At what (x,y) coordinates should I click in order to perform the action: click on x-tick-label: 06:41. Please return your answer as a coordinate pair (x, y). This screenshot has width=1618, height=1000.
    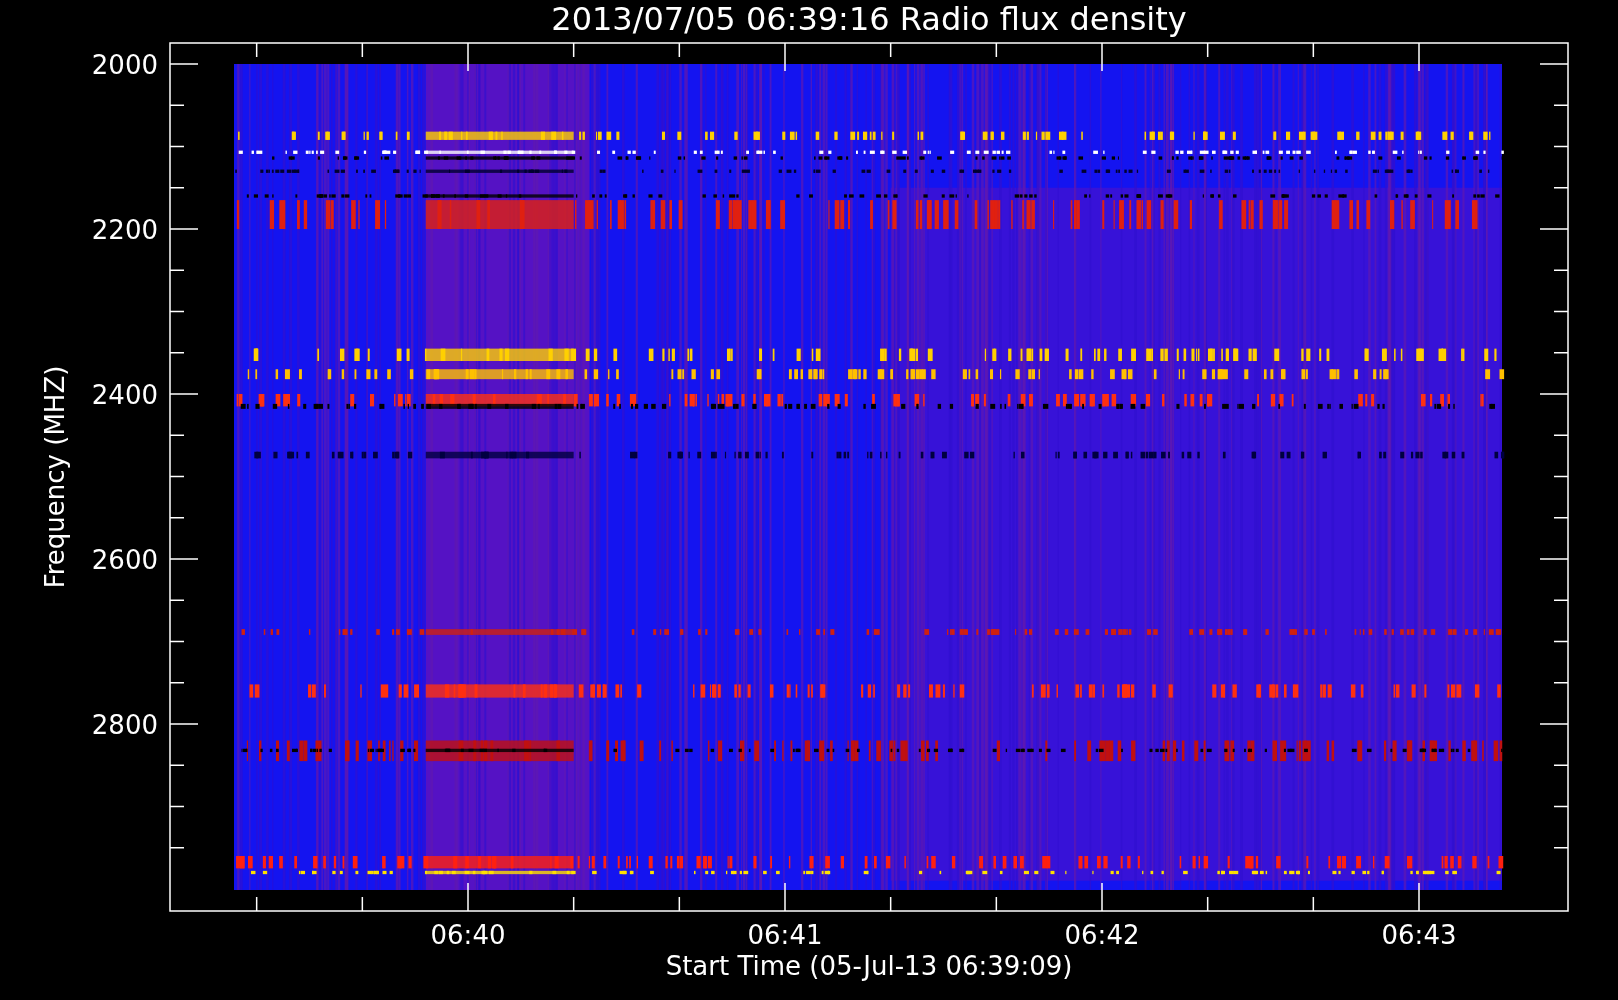
    Looking at the image, I should click on (785, 935).